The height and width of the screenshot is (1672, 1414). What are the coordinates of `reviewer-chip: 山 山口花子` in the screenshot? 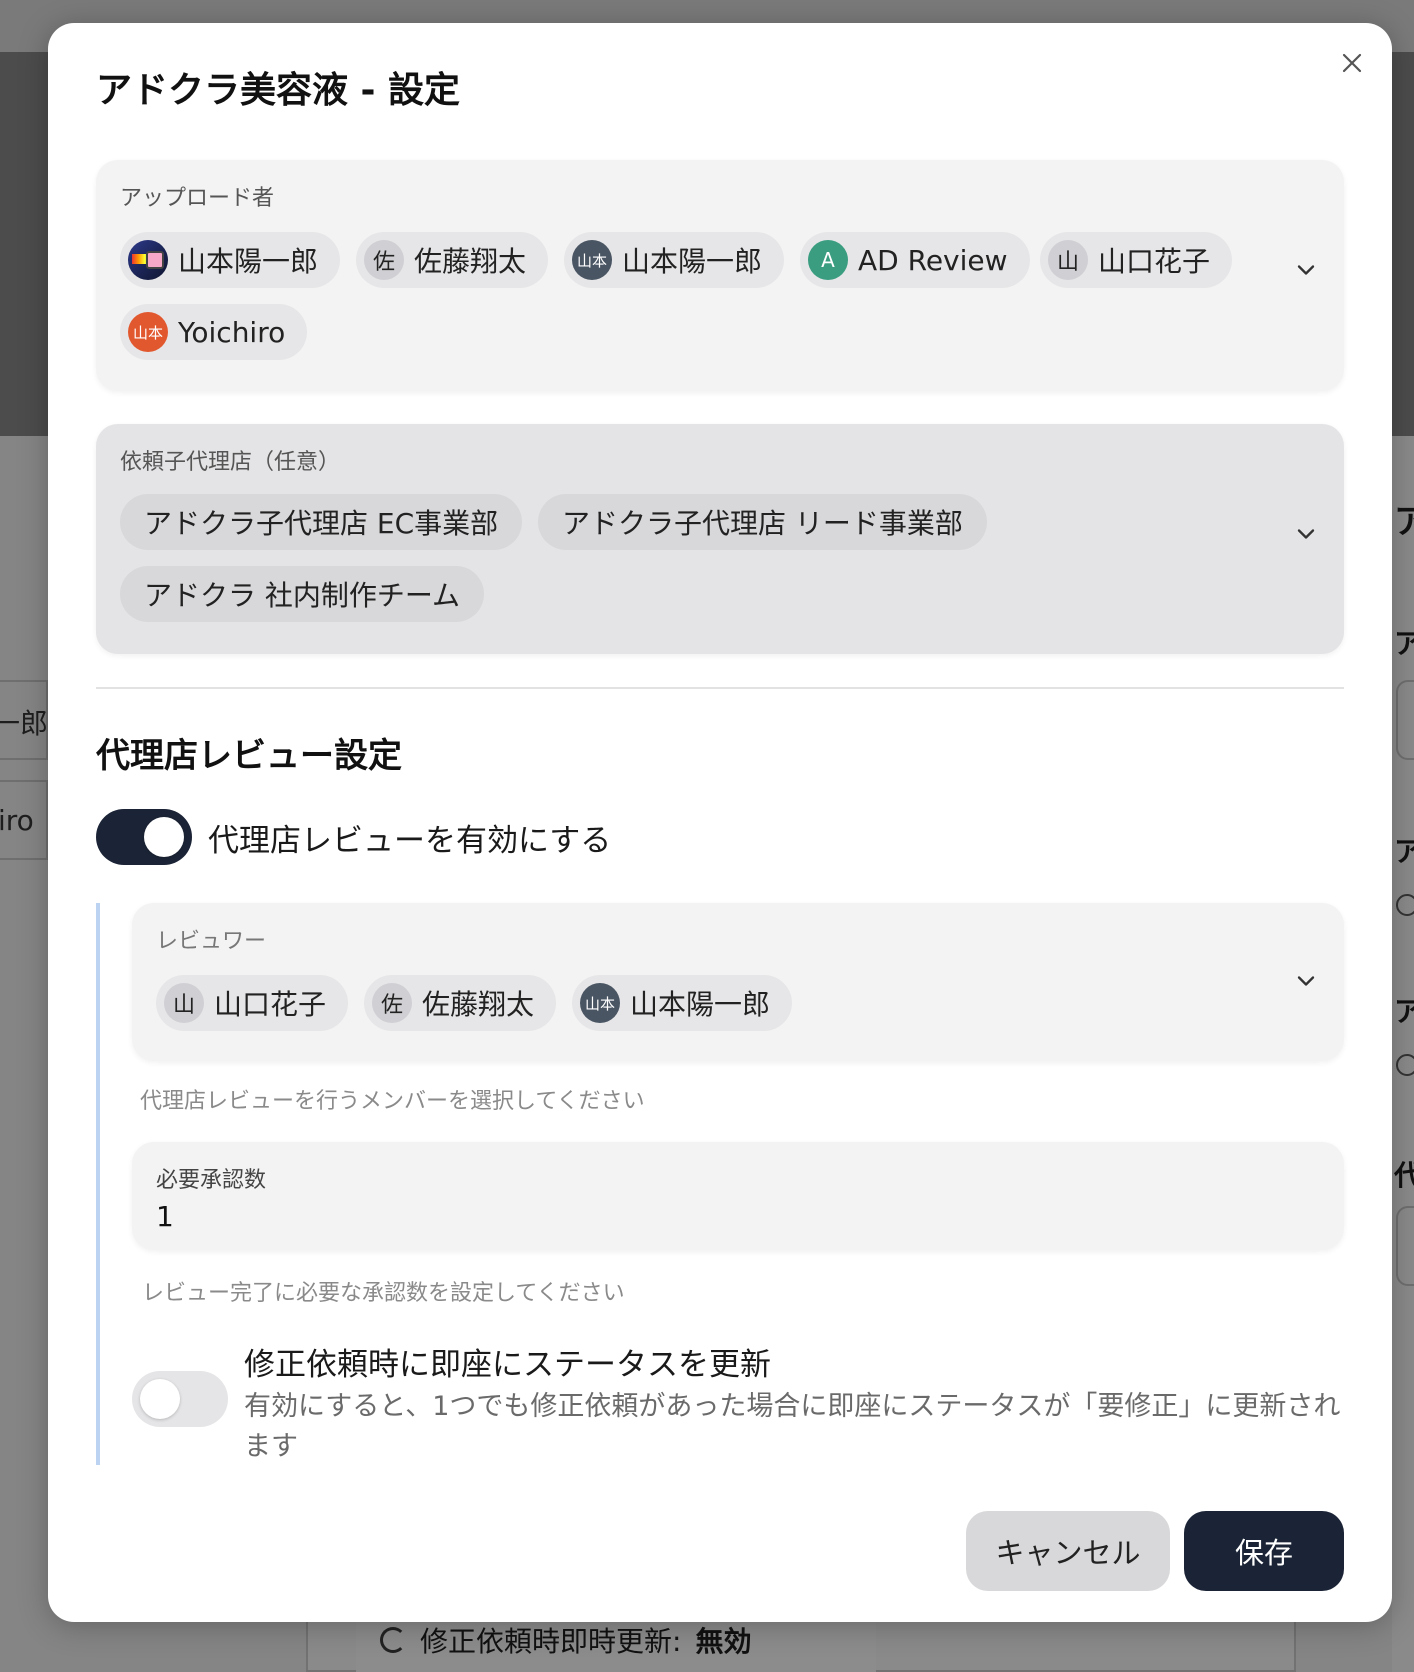 It's located at (252, 1003).